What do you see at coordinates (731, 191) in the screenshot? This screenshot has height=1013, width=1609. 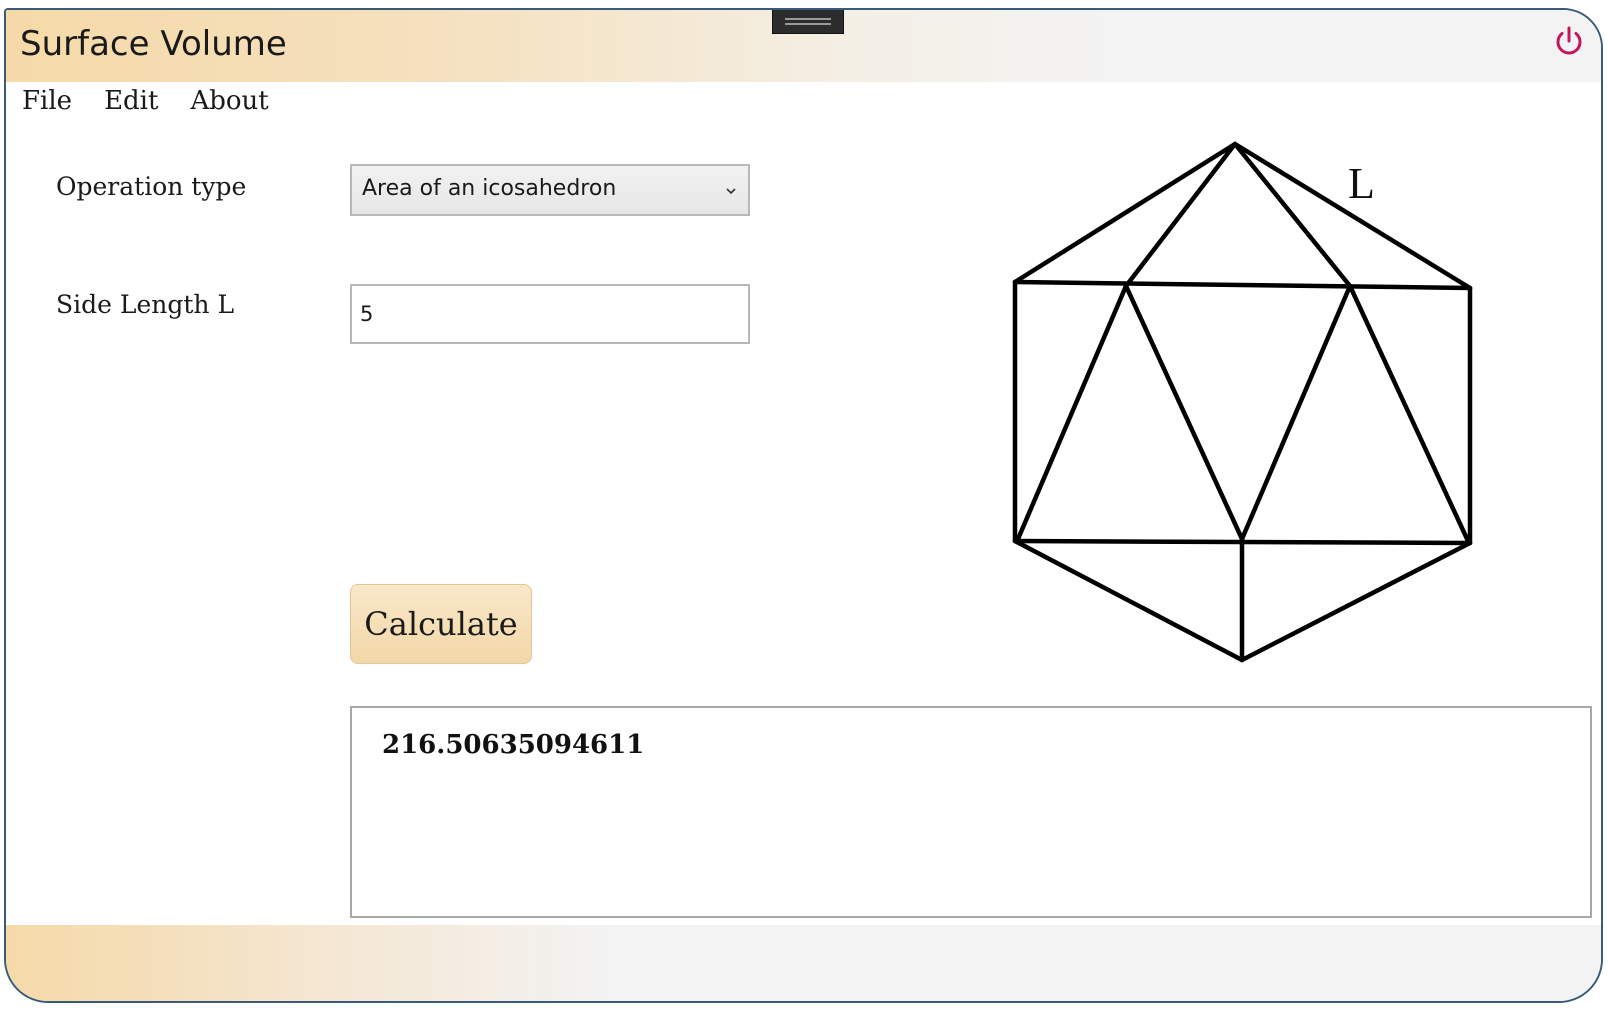 I see `chevron-down-icon` at bounding box center [731, 191].